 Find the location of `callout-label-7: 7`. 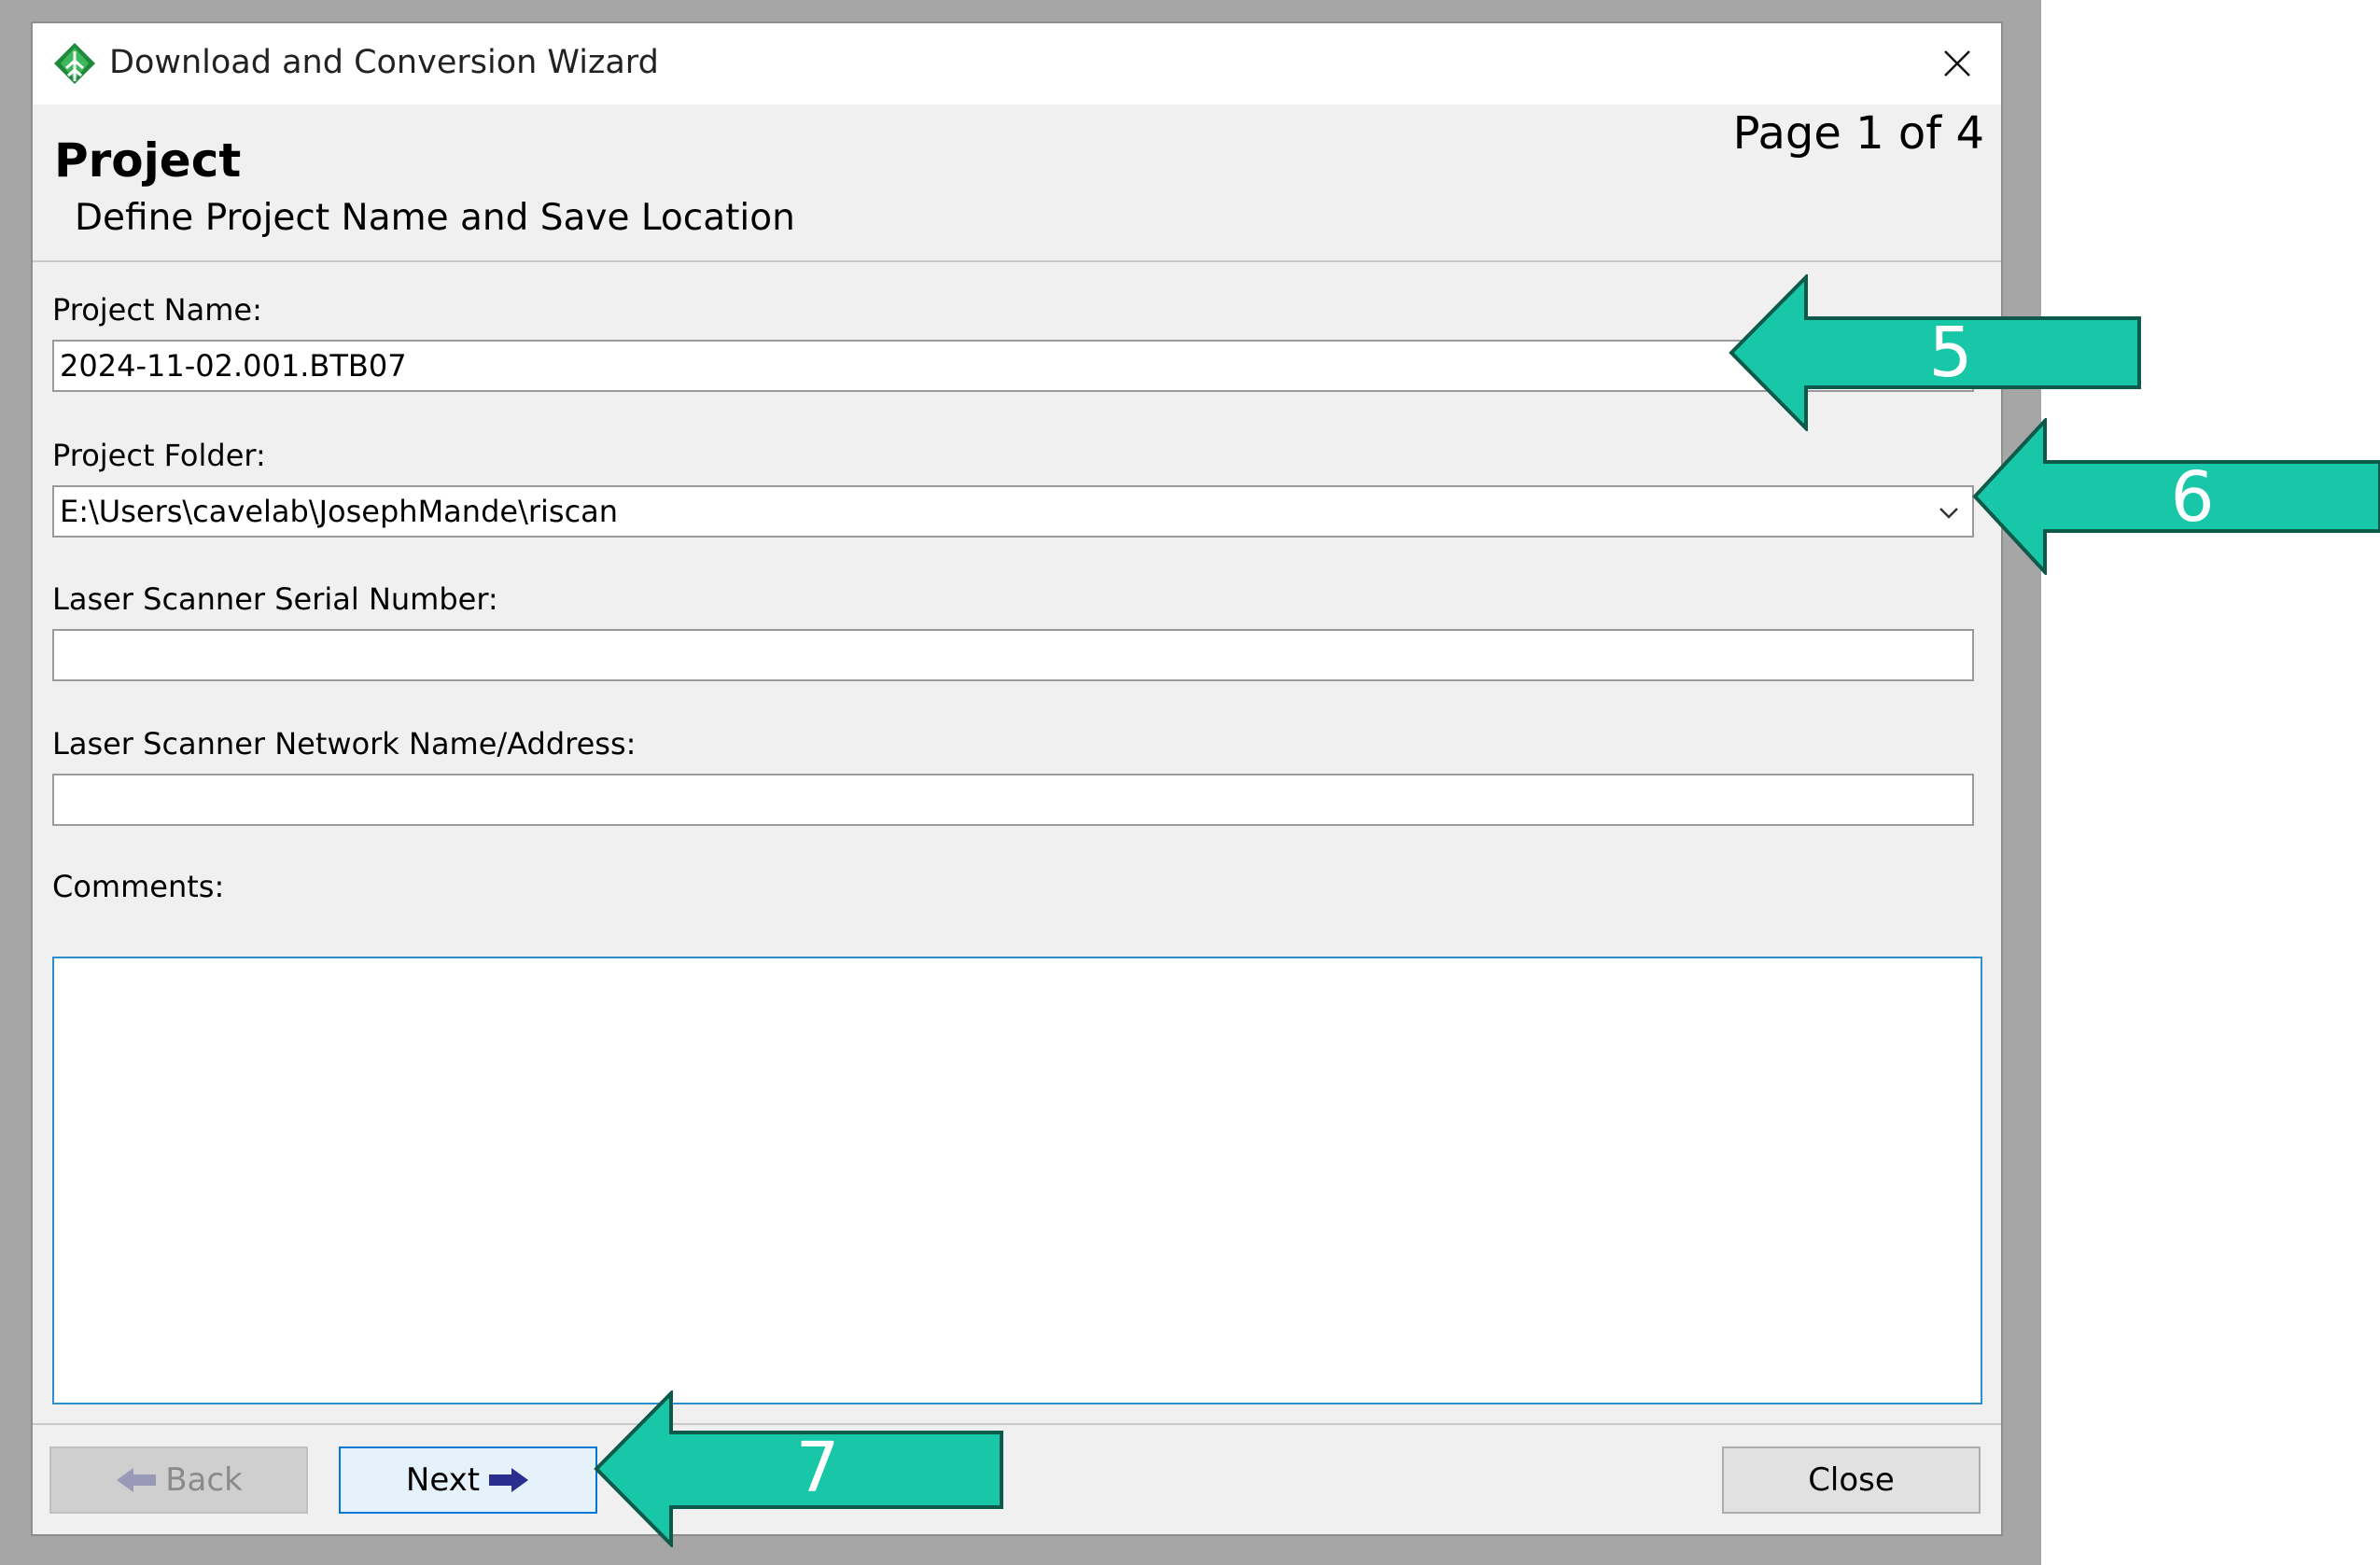

callout-label-7: 7 is located at coordinates (817, 1468).